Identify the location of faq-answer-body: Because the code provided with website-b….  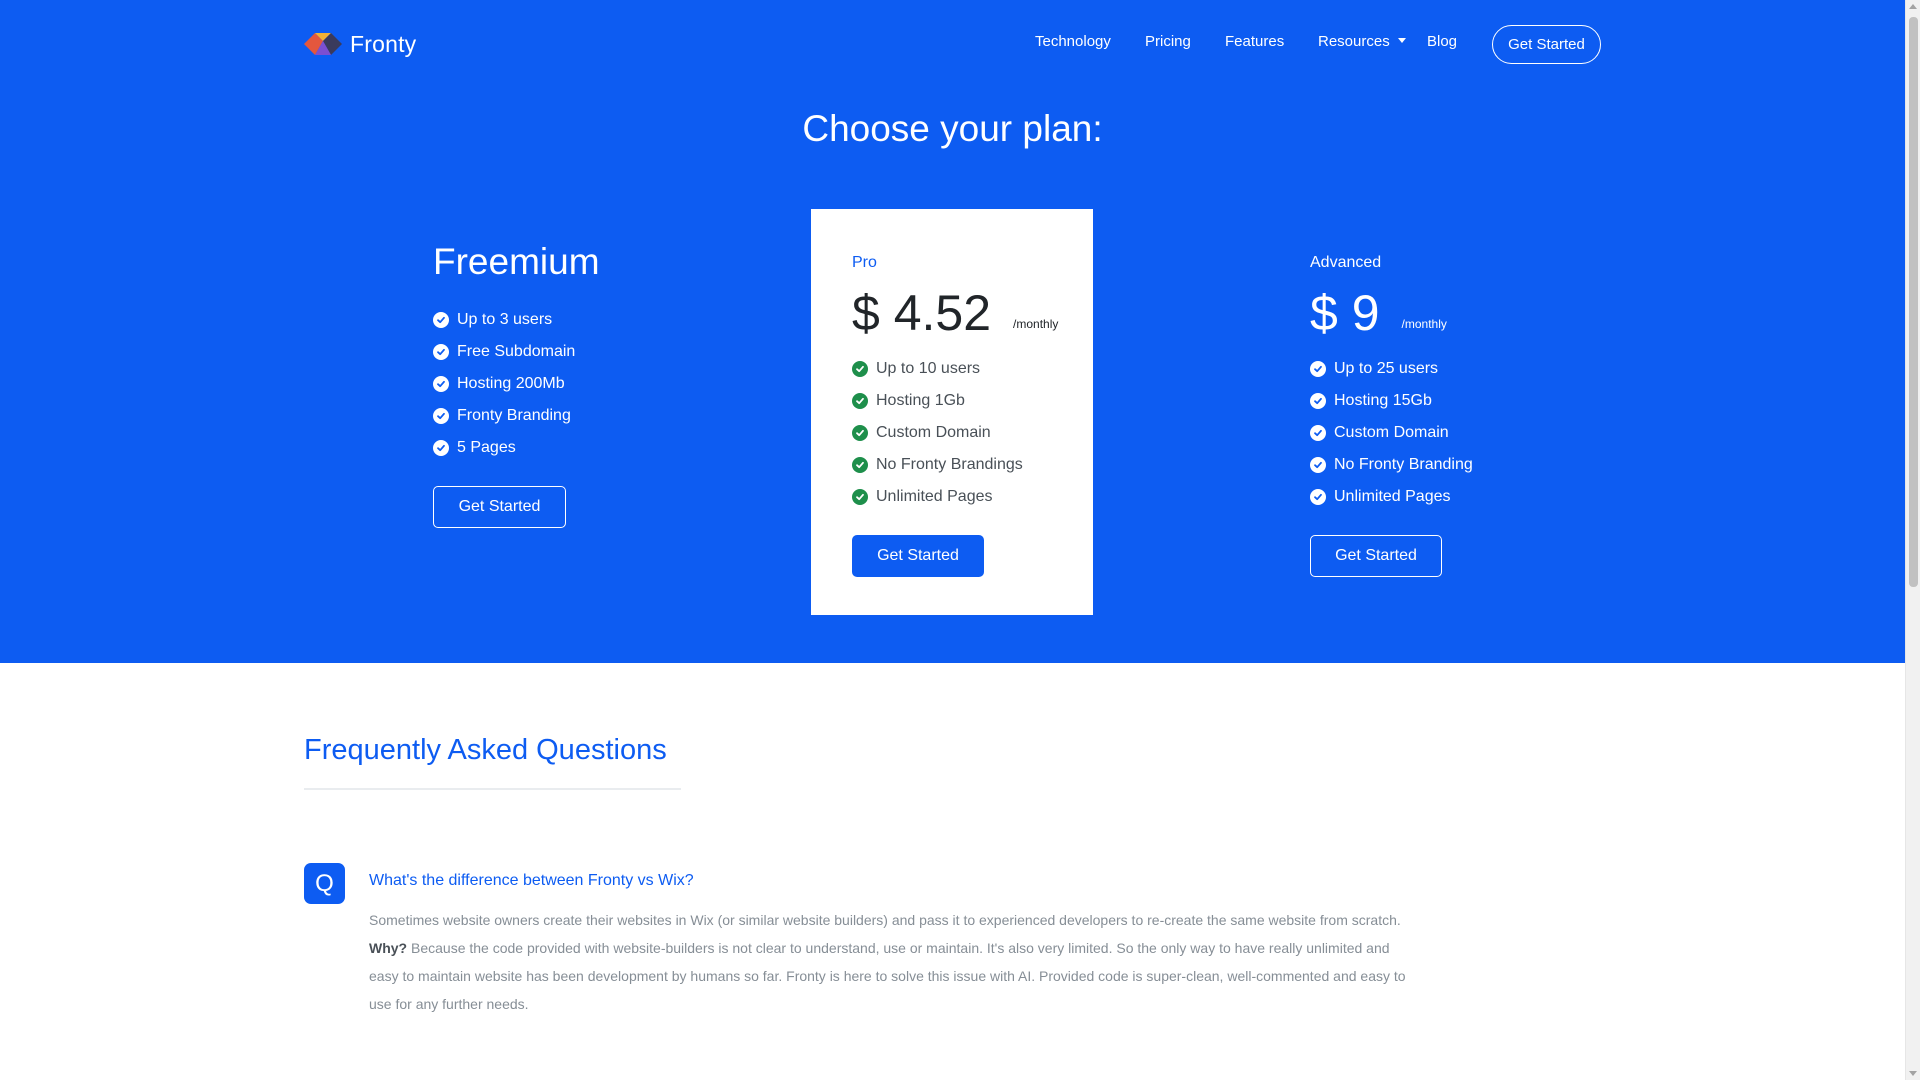
(887, 976).